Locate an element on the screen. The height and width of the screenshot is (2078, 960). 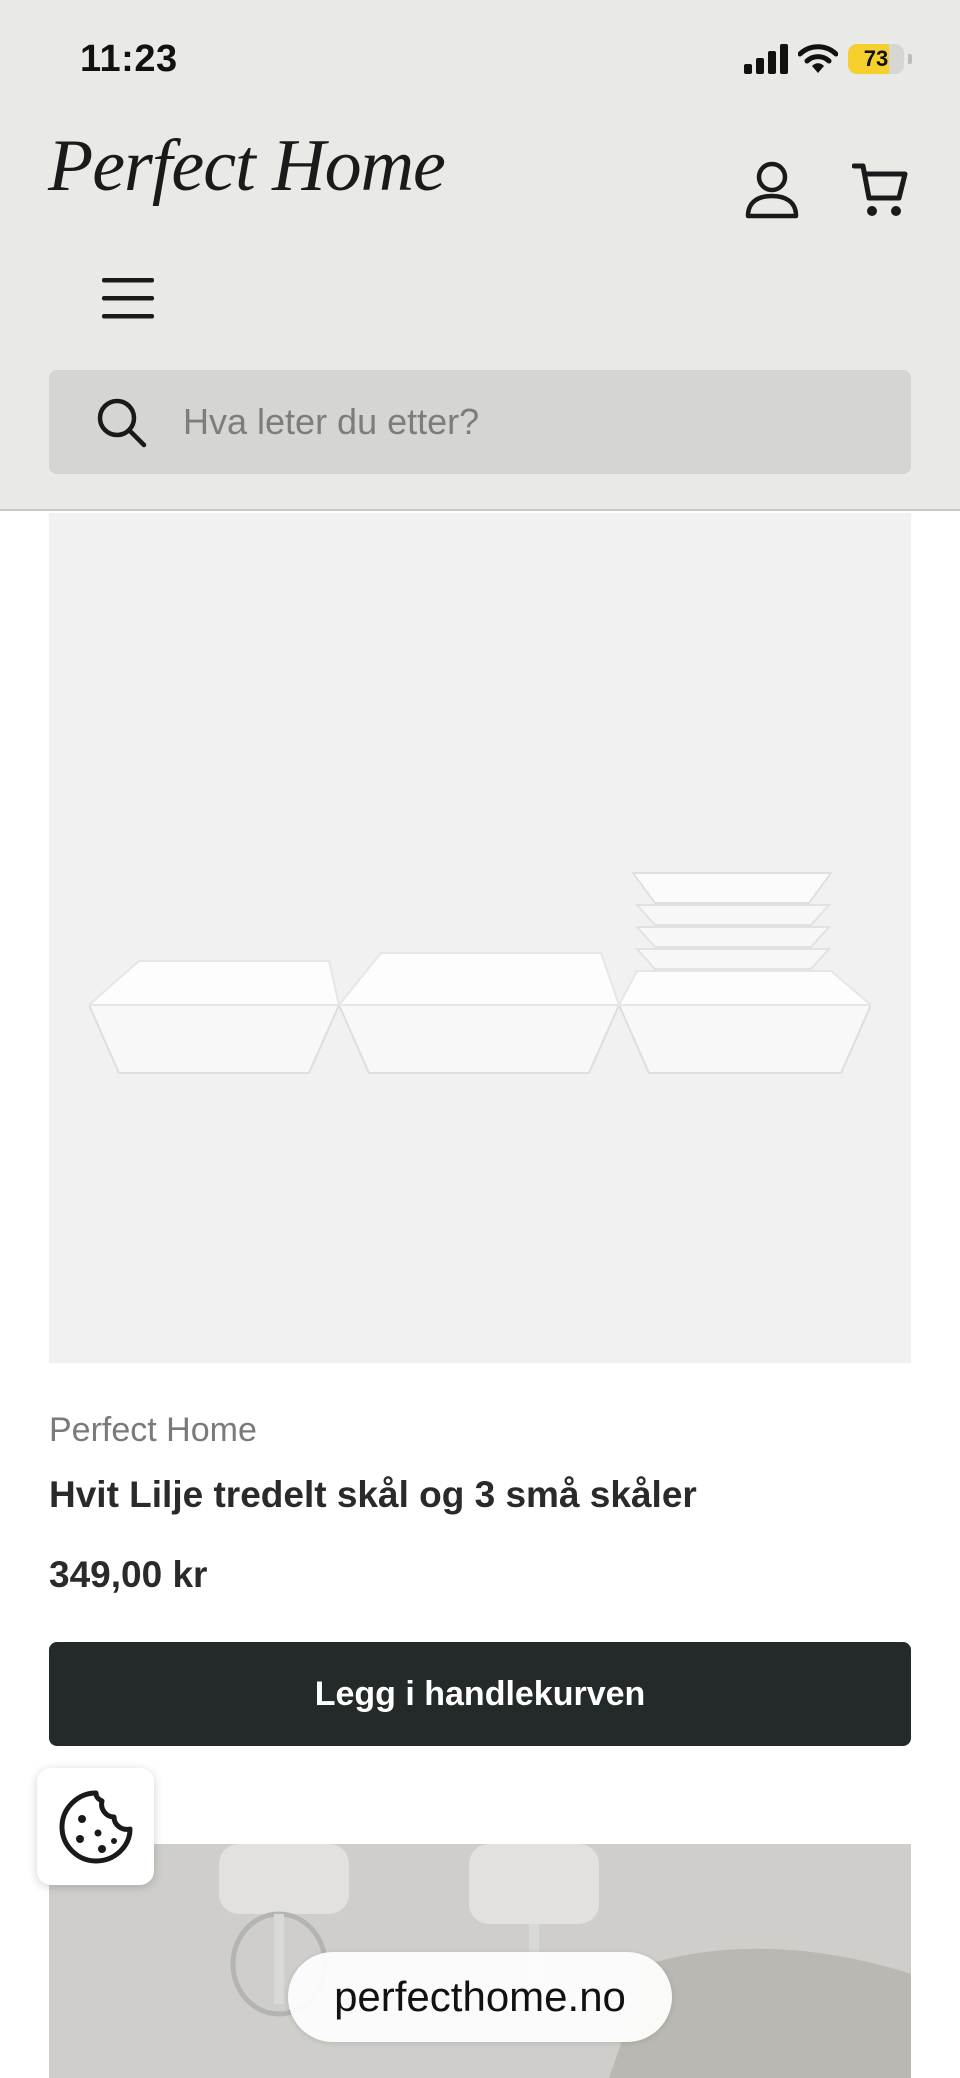
search-input is located at coordinates (533, 422).